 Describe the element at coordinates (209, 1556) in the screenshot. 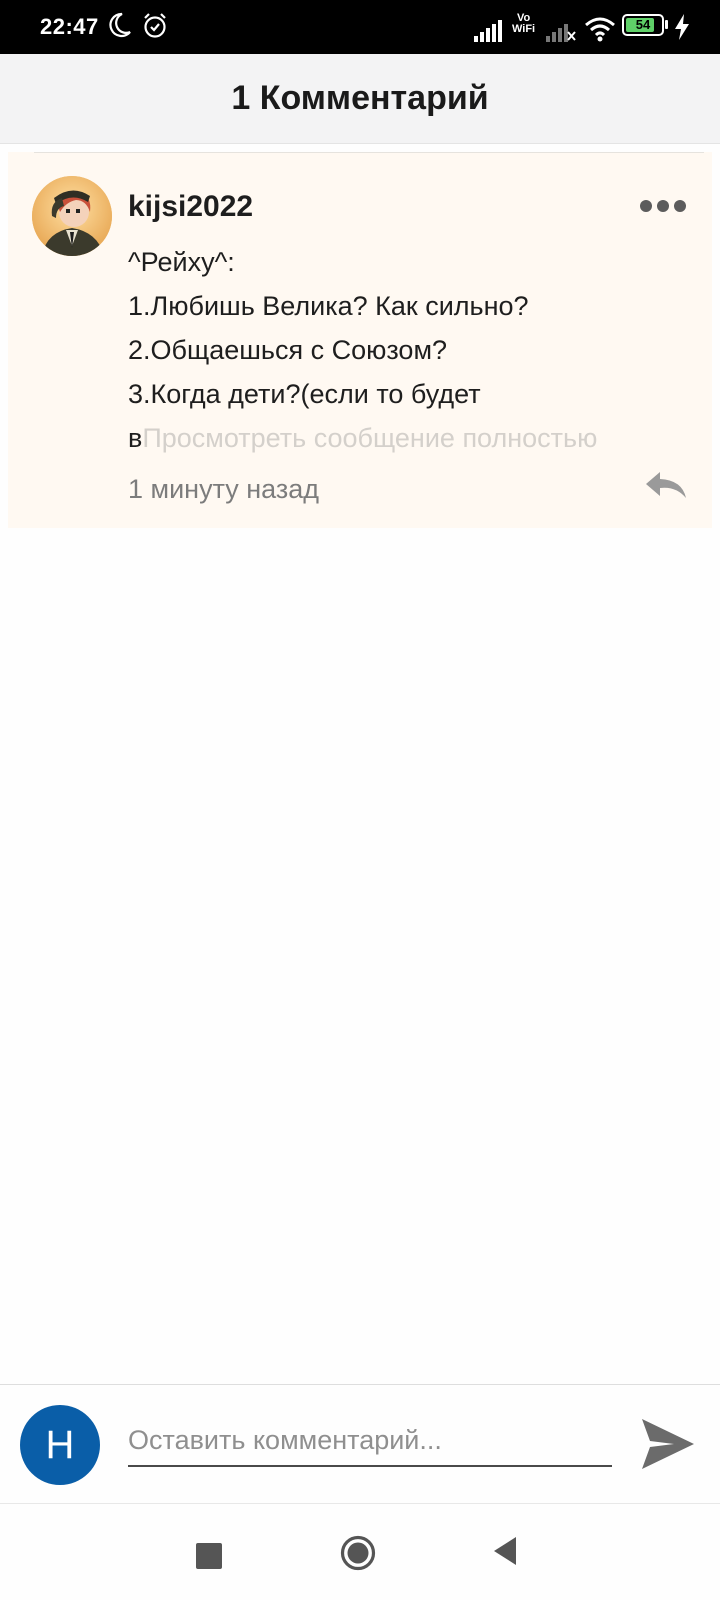

I see `recents-square-icon` at that location.